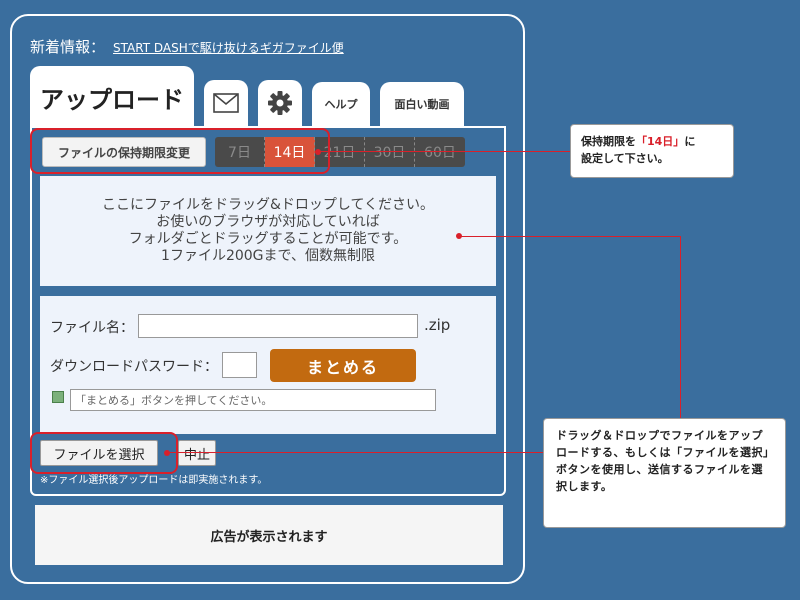 This screenshot has height=600, width=800. Describe the element at coordinates (680, 327) in the screenshot. I see `drop-pointer-line-v` at that location.